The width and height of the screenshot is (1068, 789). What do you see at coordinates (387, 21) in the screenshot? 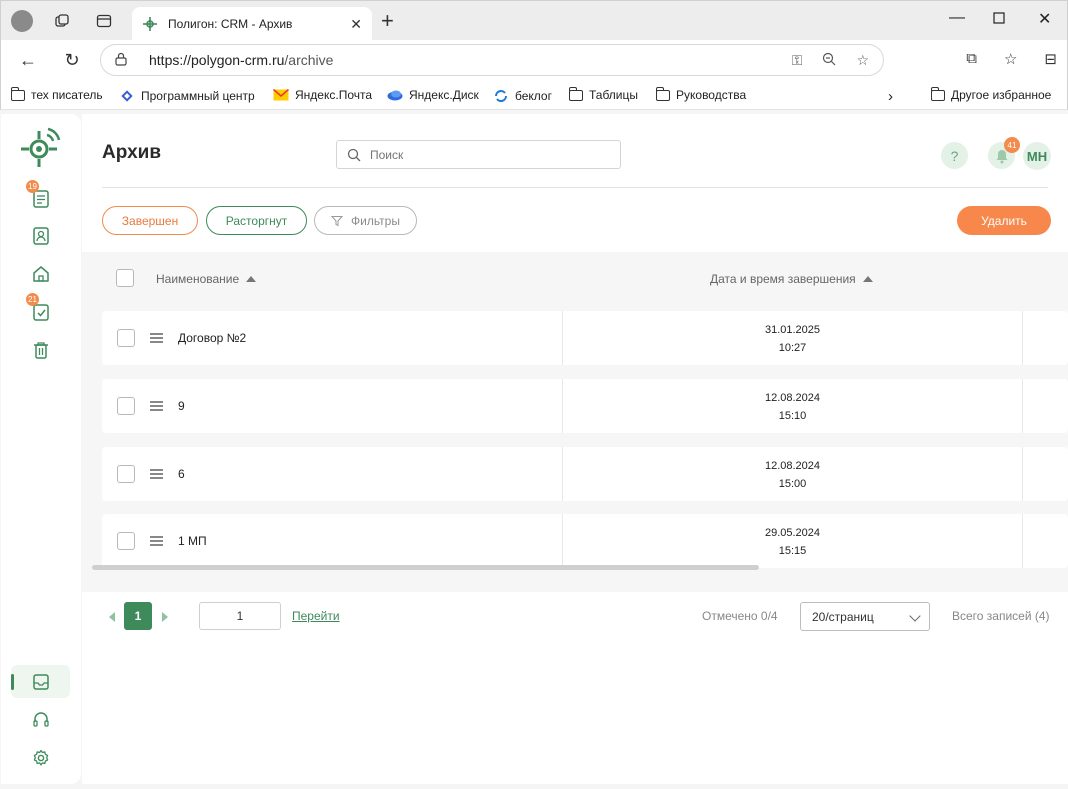
I see `new-tab-icon: +` at bounding box center [387, 21].